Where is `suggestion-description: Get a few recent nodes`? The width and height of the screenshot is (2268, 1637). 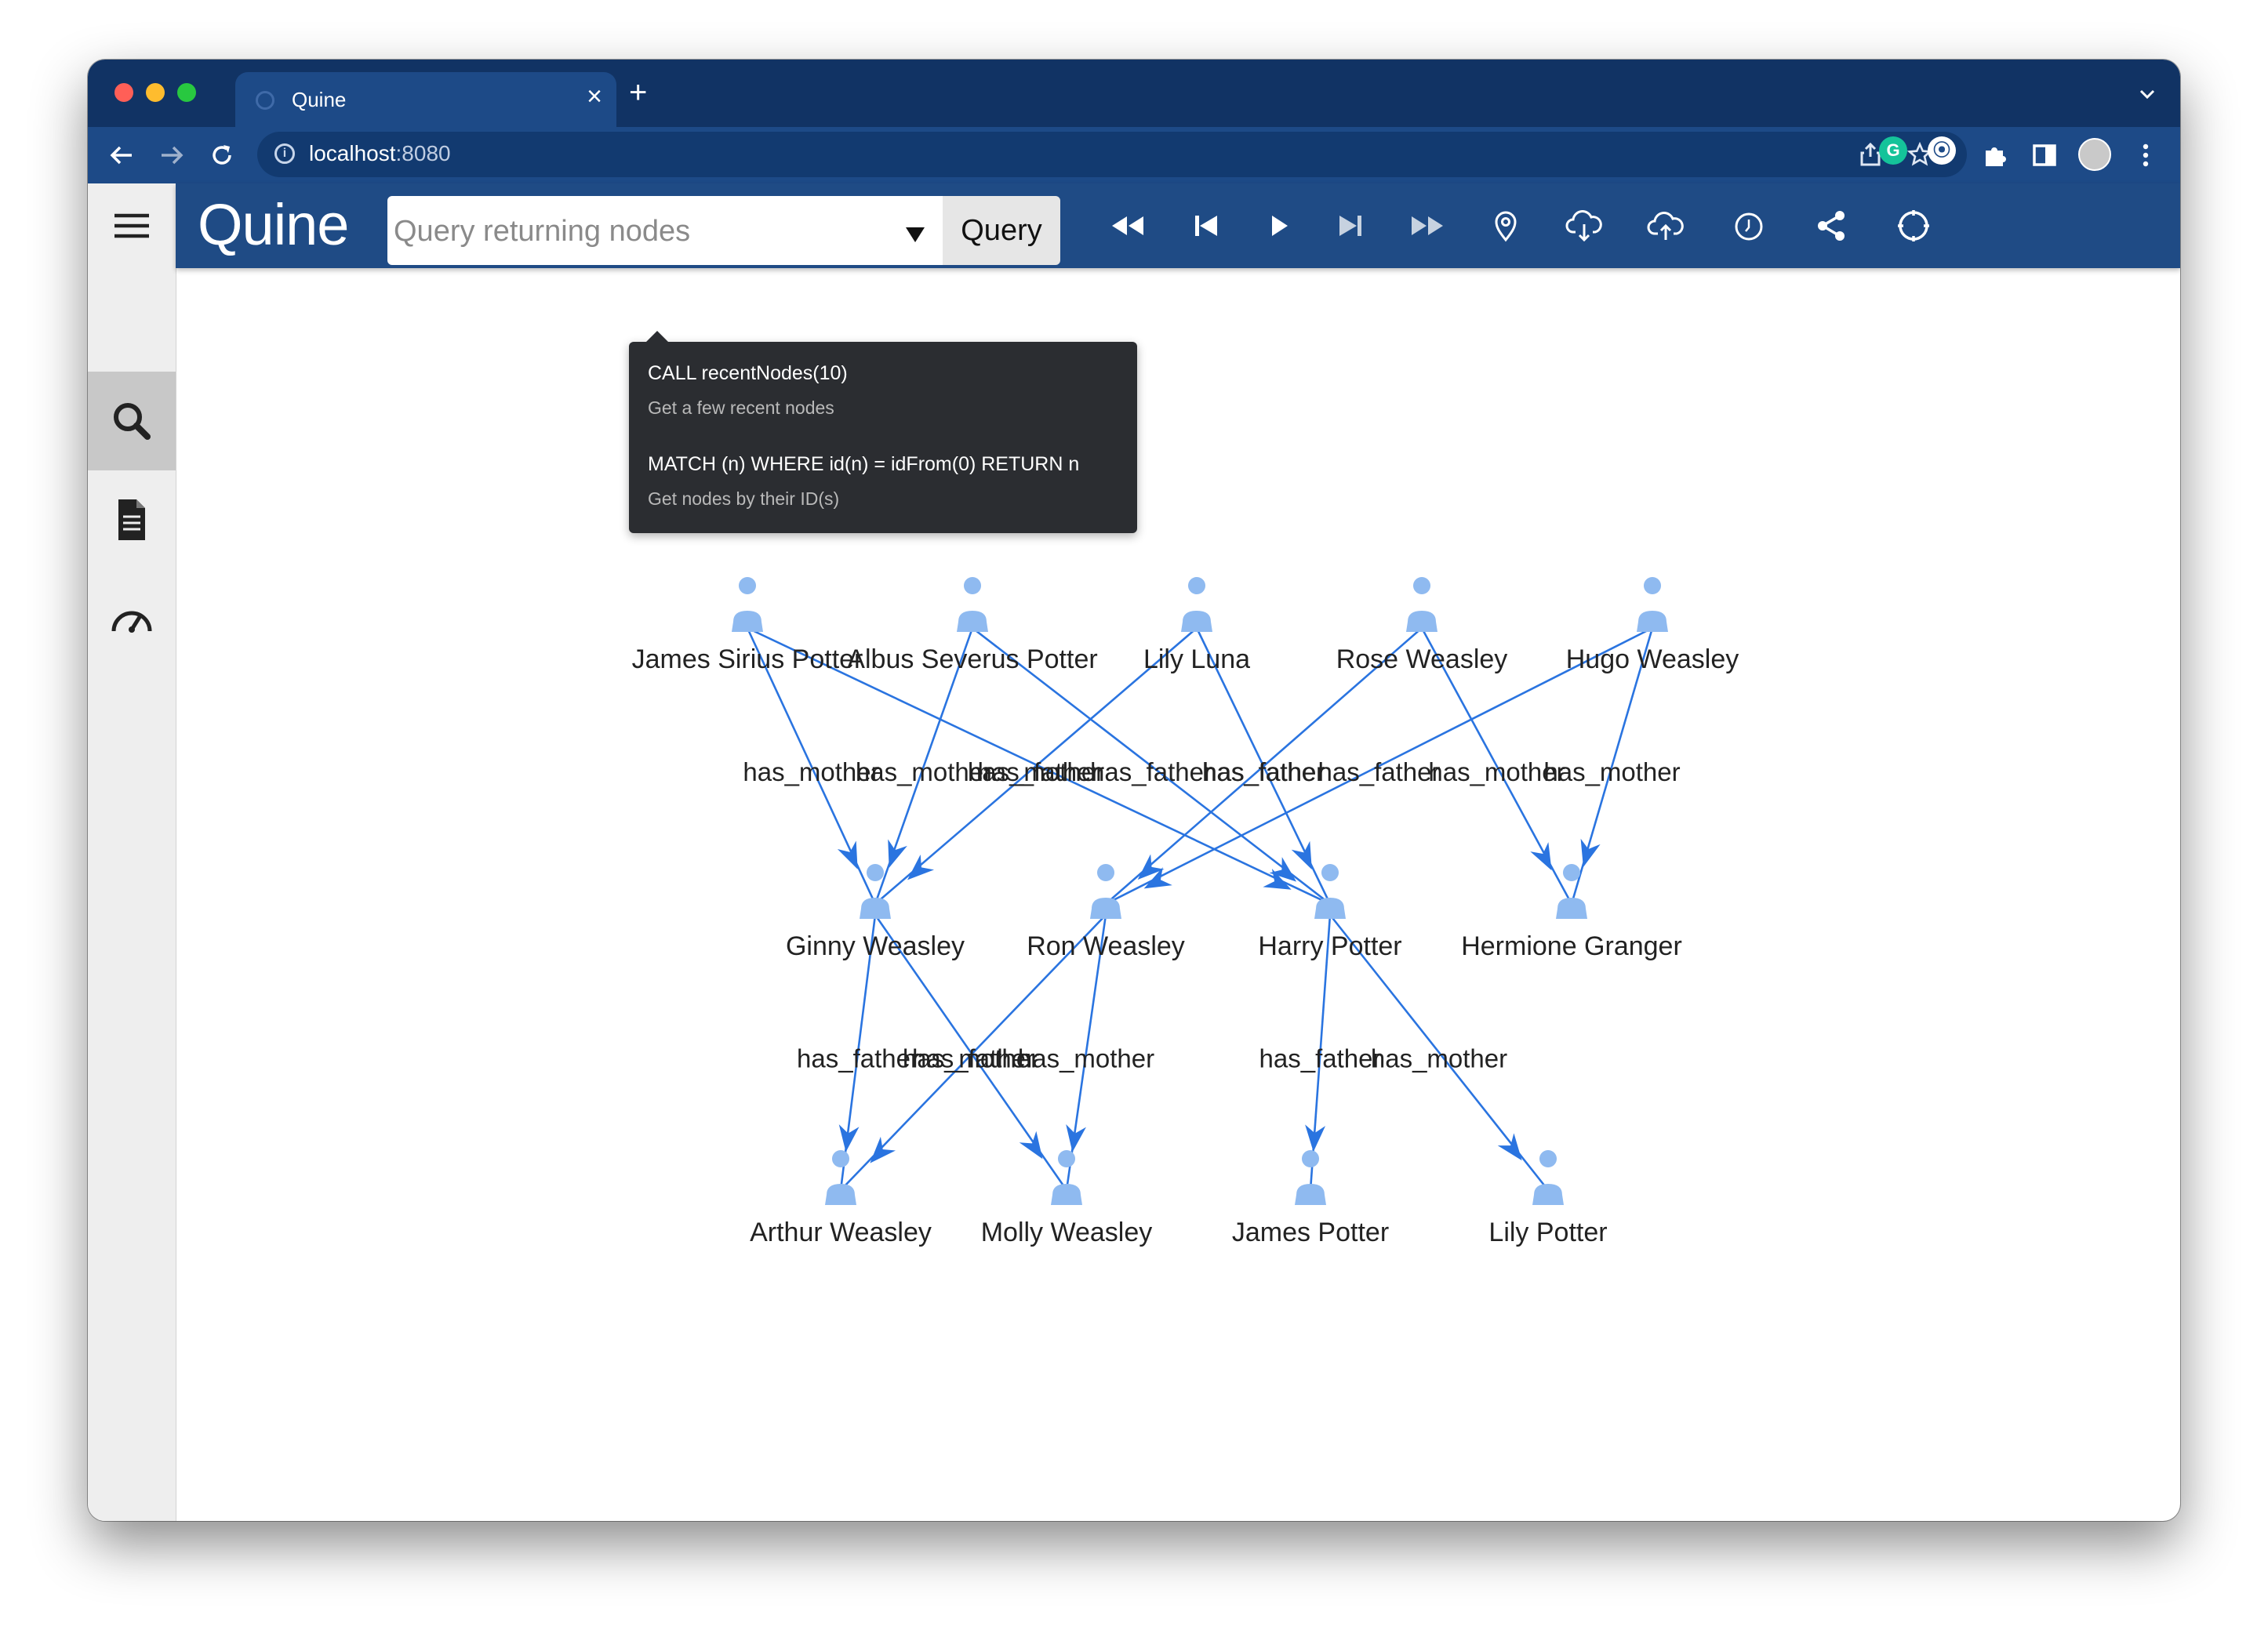 suggestion-description: Get a few recent nodes is located at coordinates (741, 407).